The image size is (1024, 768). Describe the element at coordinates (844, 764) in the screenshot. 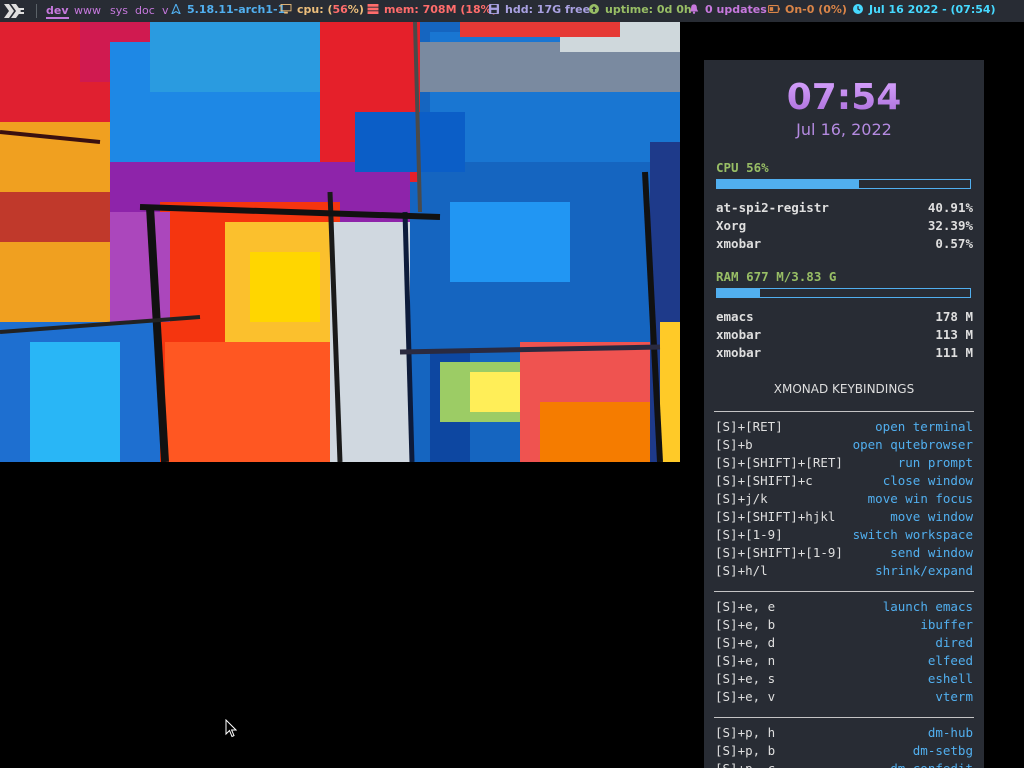

I see `keybinding-row: [S]+p, c dm-confedit` at that location.